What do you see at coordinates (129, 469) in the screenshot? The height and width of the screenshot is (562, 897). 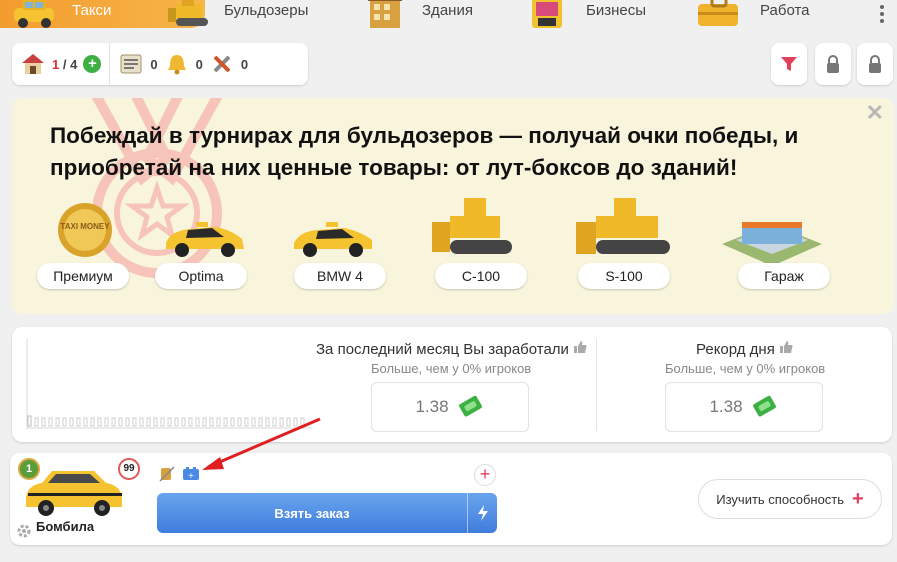 I see `car-condition-badge: 99` at bounding box center [129, 469].